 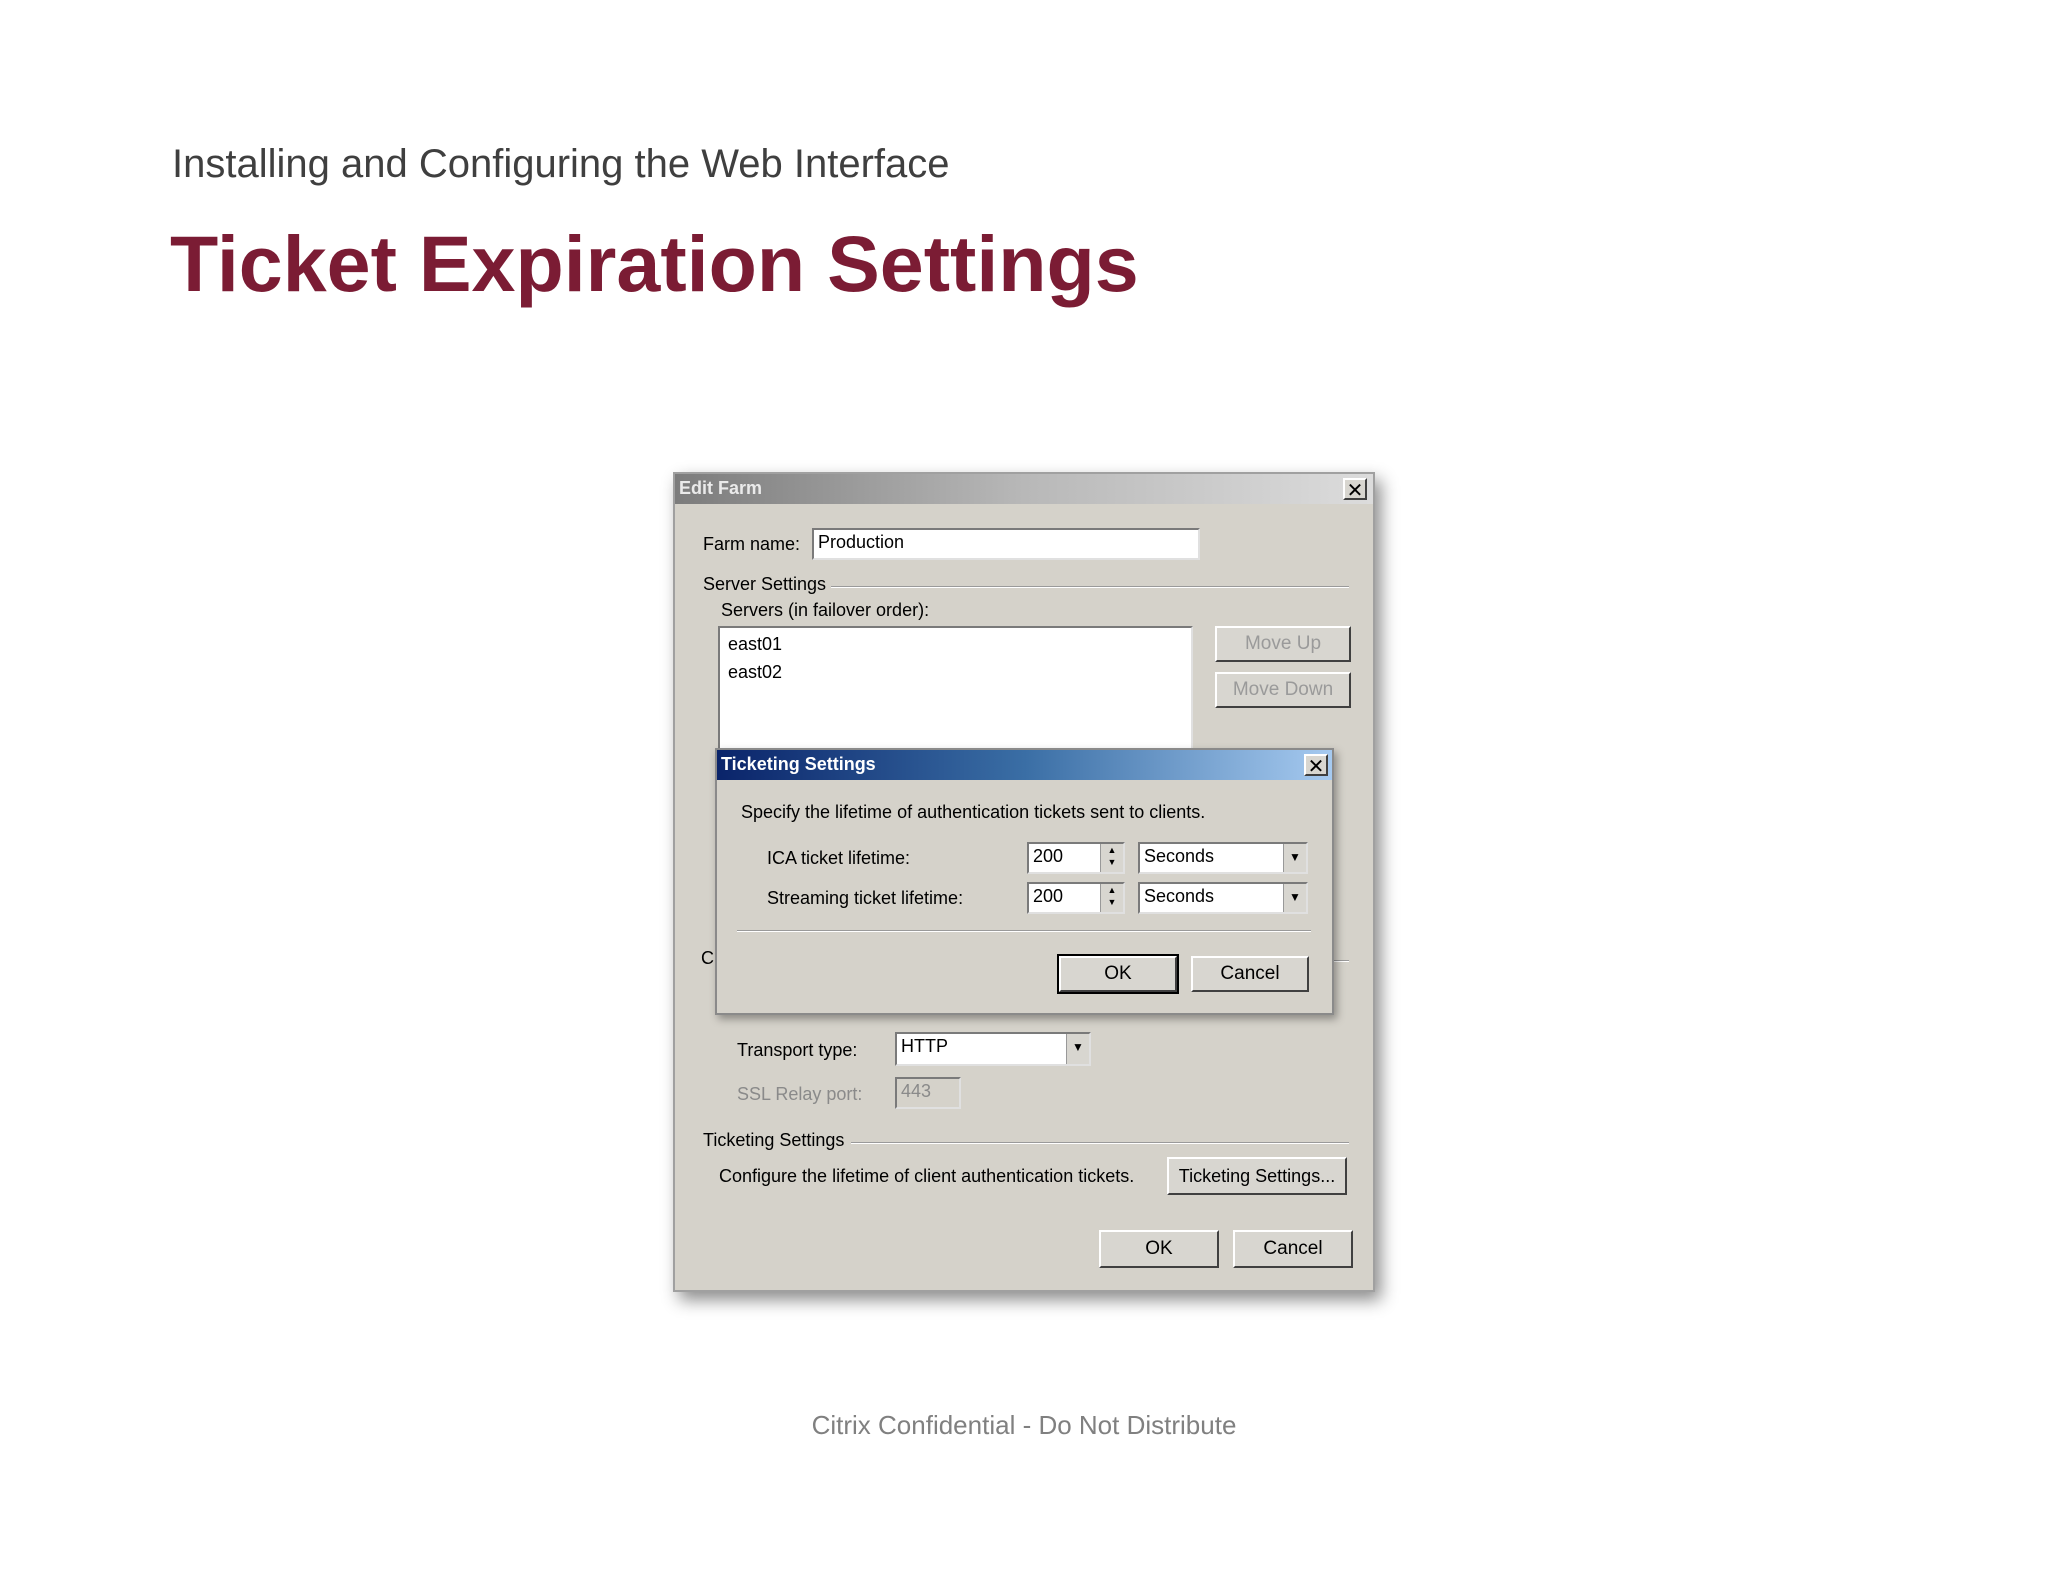 What do you see at coordinates (1100, 1143) in the screenshot?
I see `ticketing-settings-divider` at bounding box center [1100, 1143].